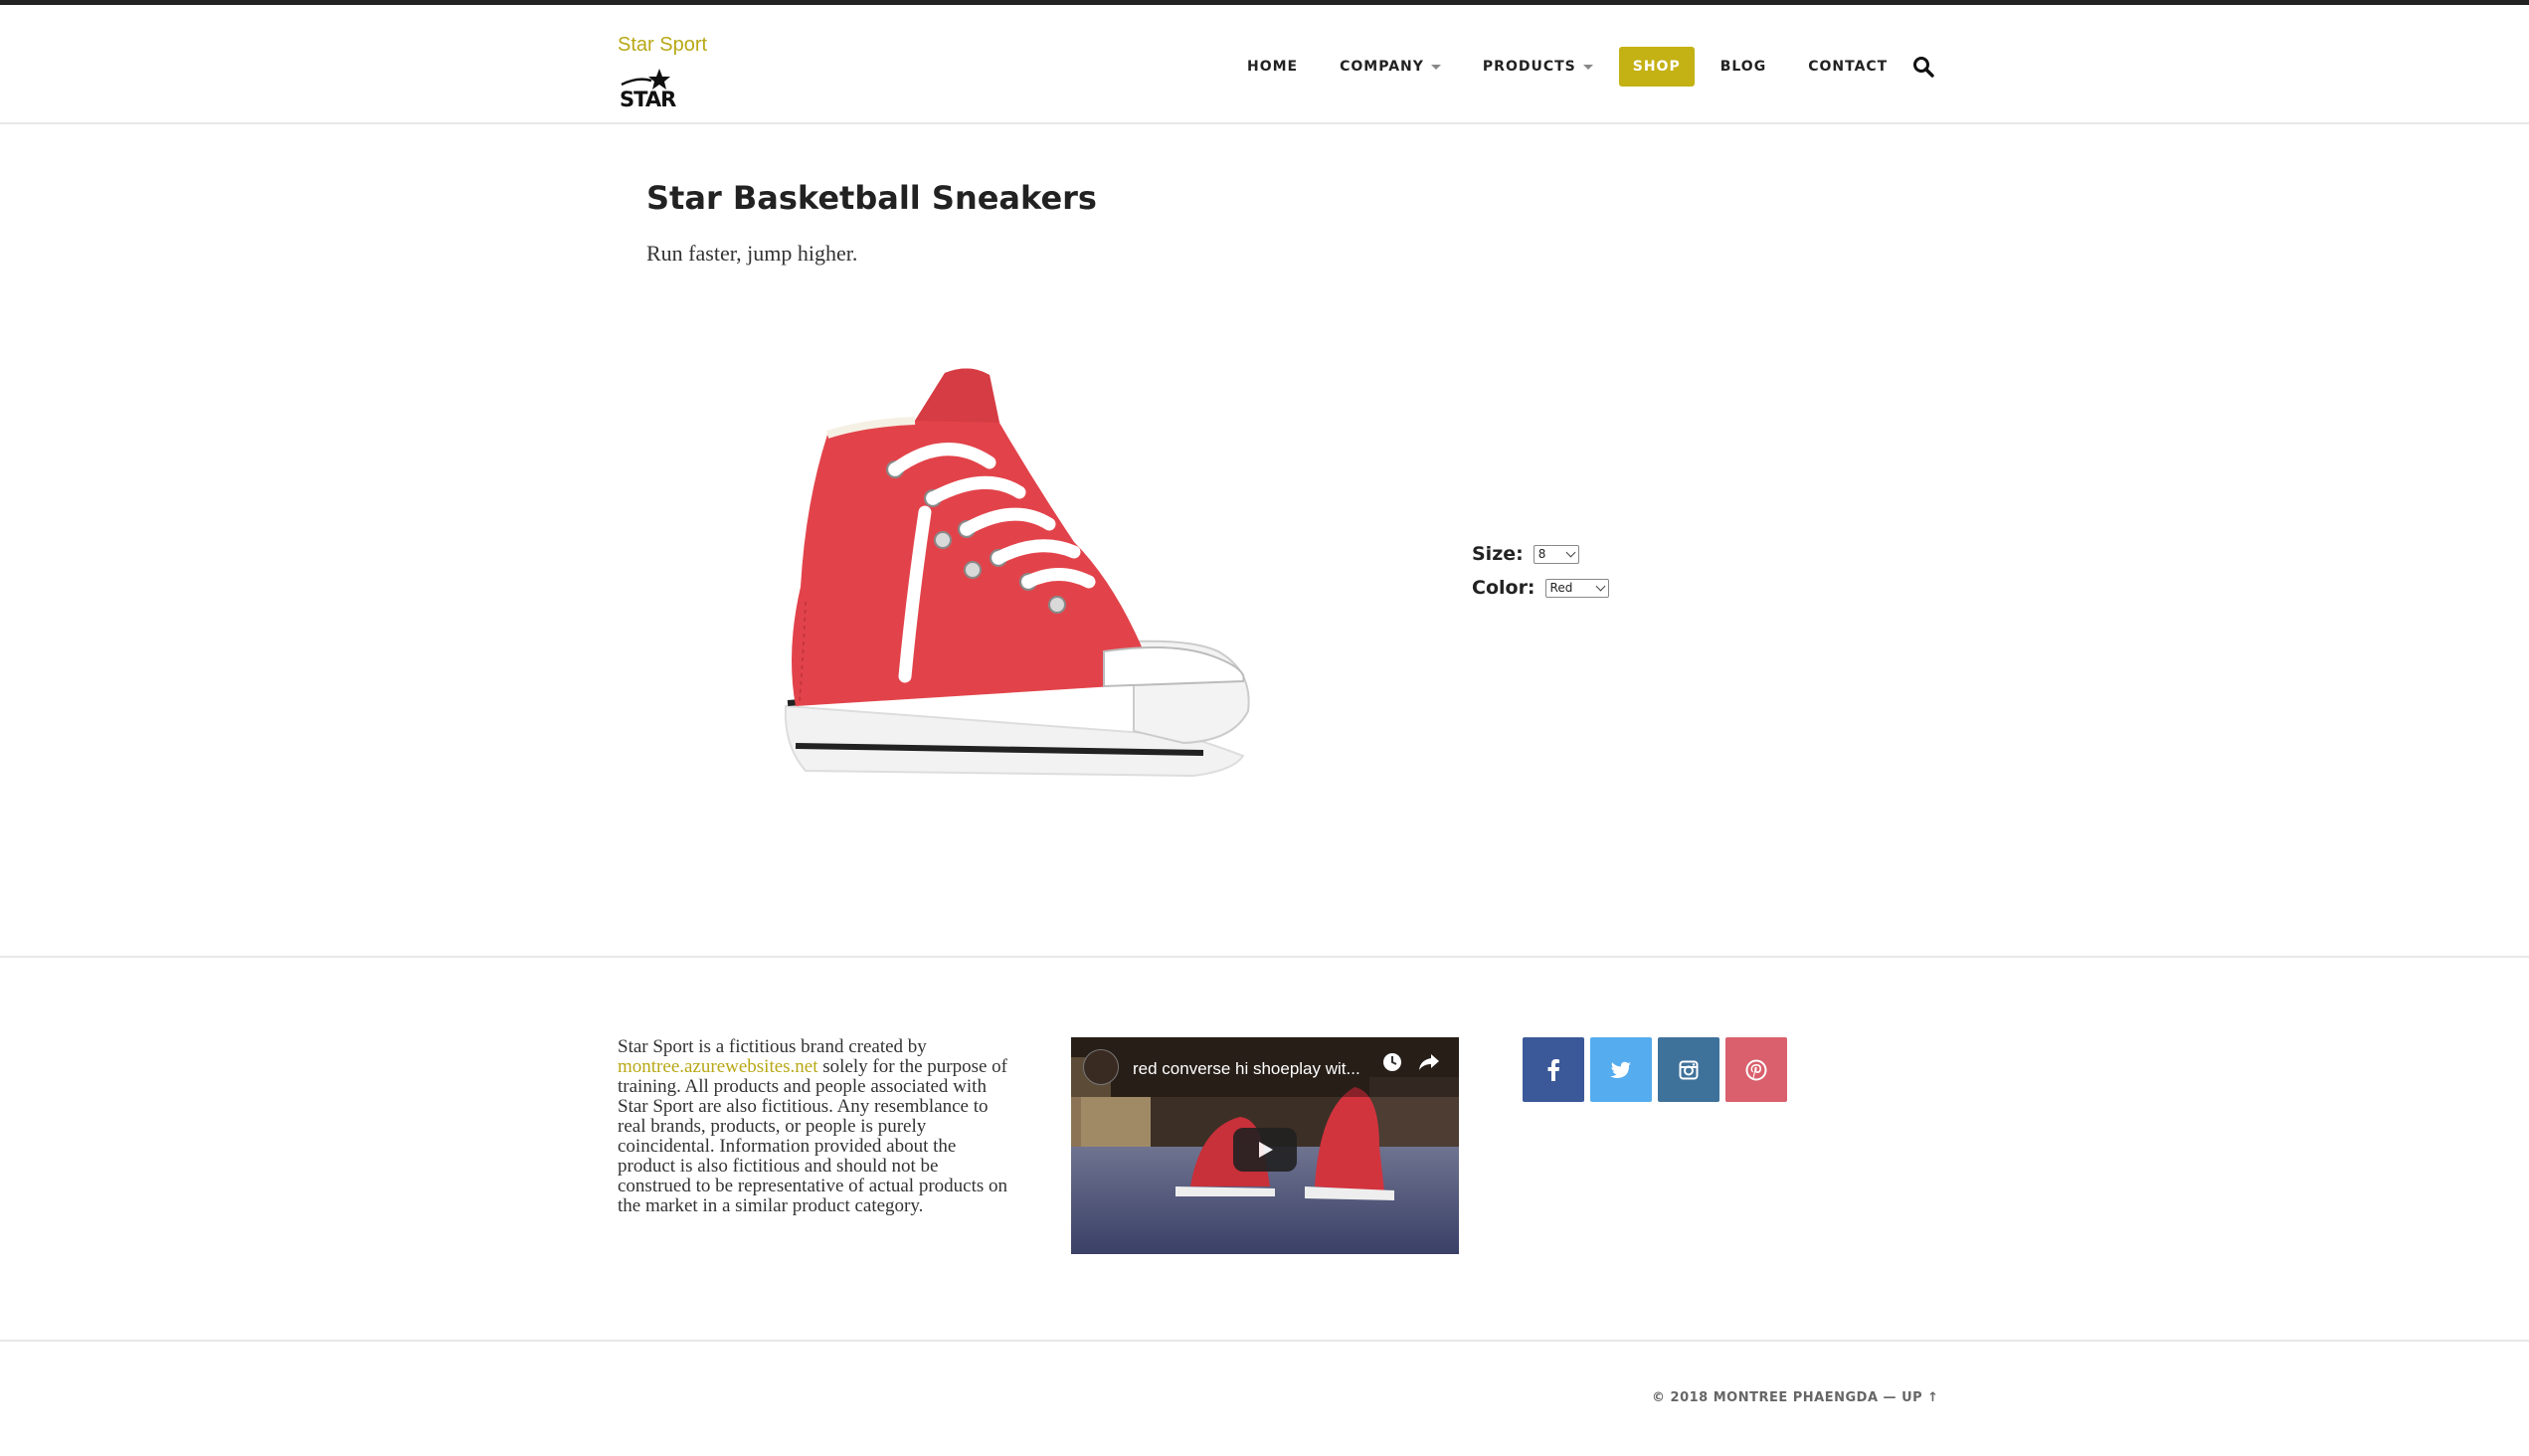 This screenshot has width=2529, height=1456. I want to click on color-row: Color: Red, so click(1540, 588).